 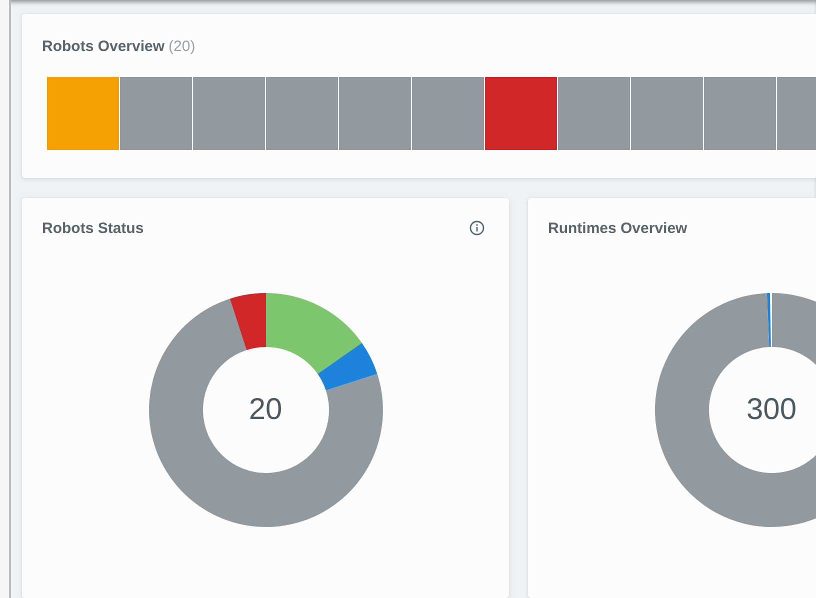 What do you see at coordinates (93, 228) in the screenshot?
I see `card-title: Robots Status` at bounding box center [93, 228].